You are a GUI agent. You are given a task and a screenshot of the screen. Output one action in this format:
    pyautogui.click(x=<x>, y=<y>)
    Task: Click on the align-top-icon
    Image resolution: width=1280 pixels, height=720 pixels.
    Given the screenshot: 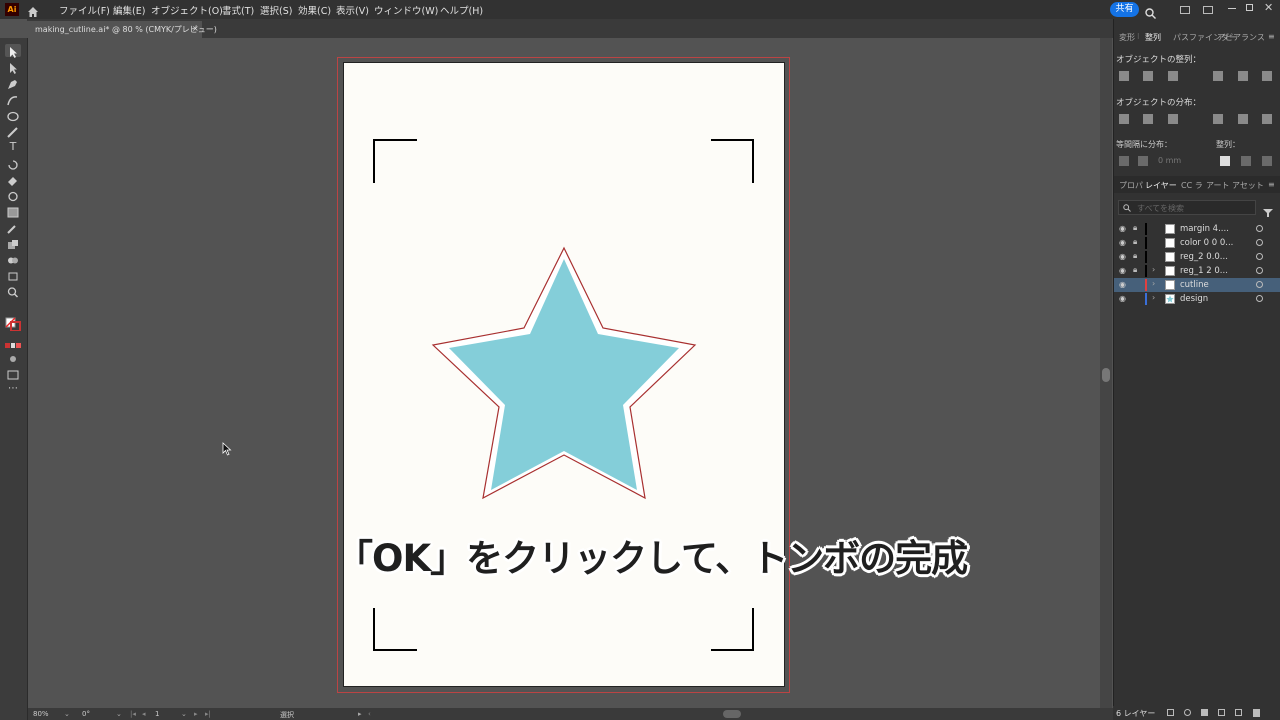 What is the action you would take?
    pyautogui.click(x=1218, y=76)
    